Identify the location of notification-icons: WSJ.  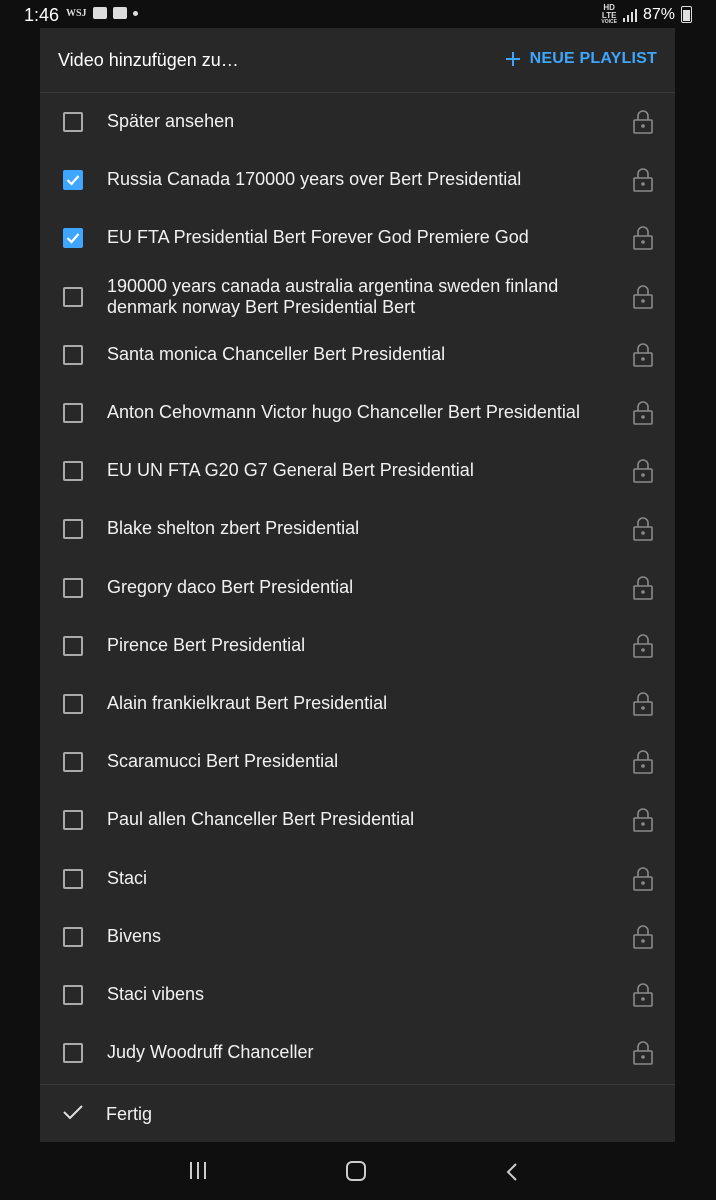
(102, 13).